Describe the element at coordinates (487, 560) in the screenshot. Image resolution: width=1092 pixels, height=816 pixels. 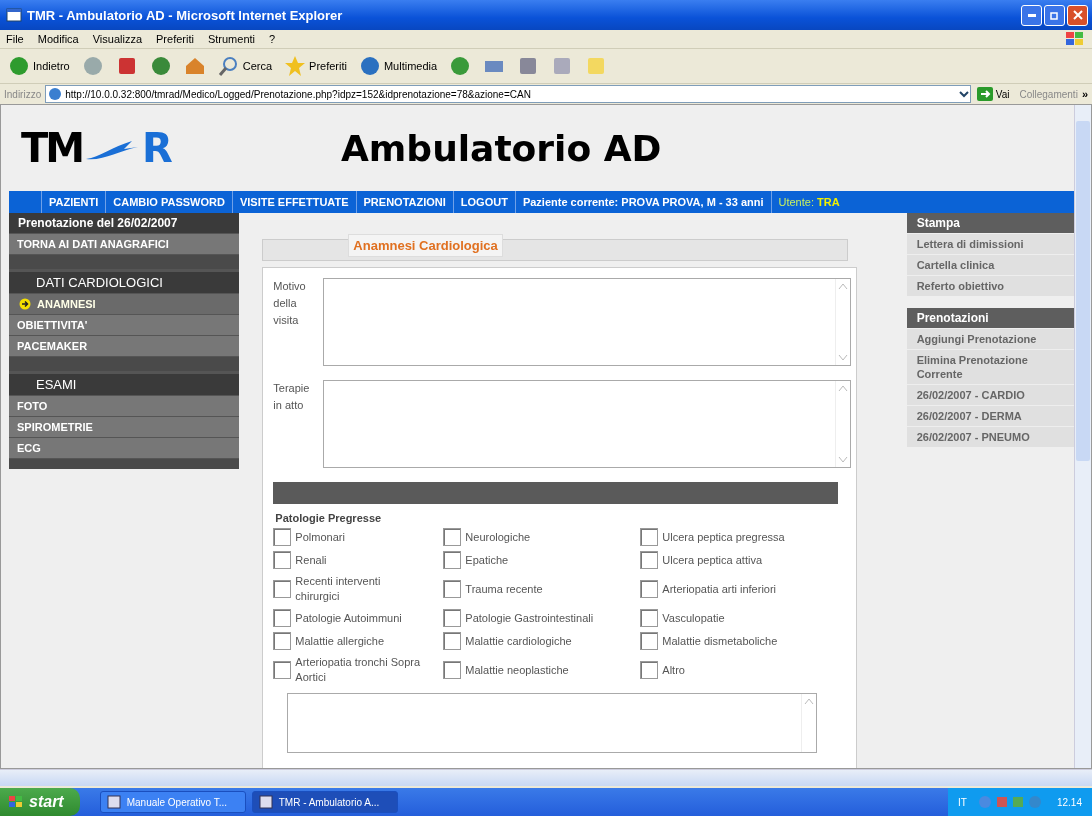
I see `checkbox-label: Epatiche` at that location.